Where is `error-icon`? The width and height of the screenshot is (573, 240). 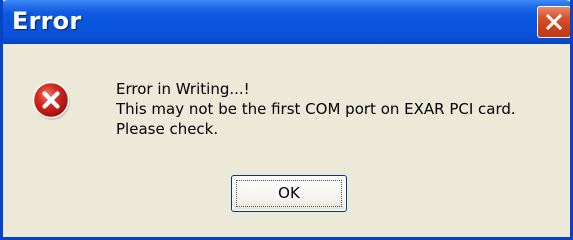 error-icon is located at coordinates (51, 100).